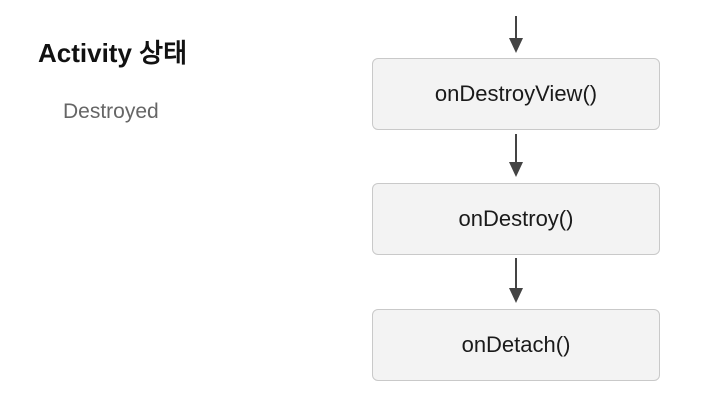 The height and width of the screenshot is (408, 710). What do you see at coordinates (516, 45) in the screenshot?
I see `arrowhead-into-ondestroyview` at bounding box center [516, 45].